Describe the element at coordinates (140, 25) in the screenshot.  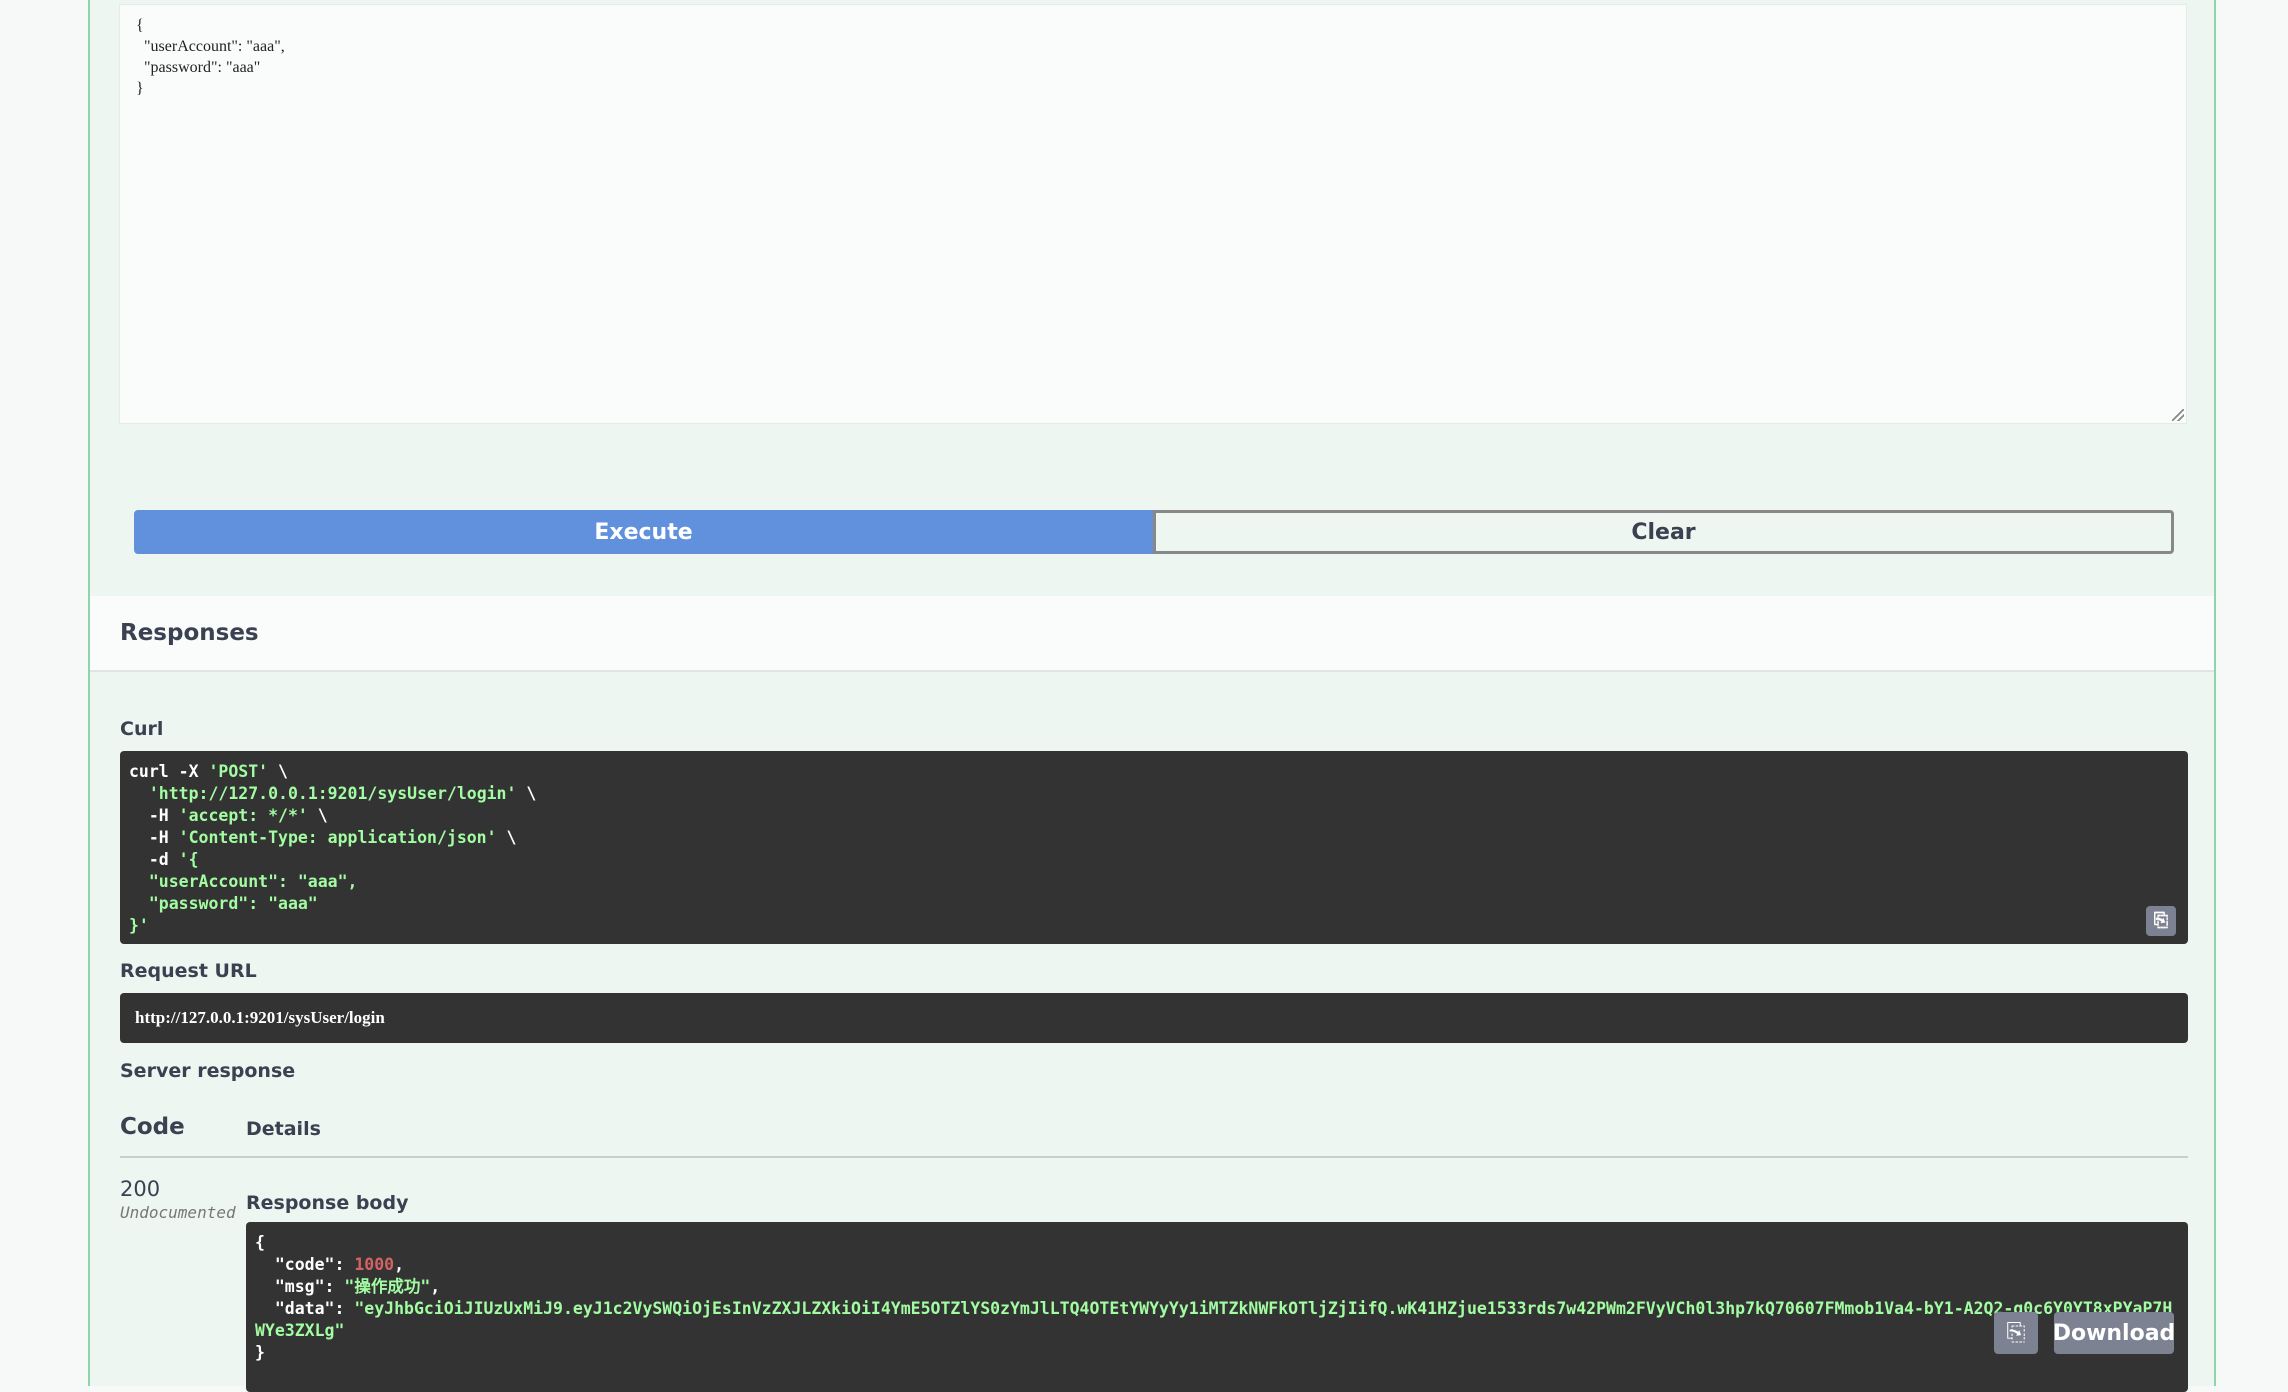
I see `body-line: {` at that location.